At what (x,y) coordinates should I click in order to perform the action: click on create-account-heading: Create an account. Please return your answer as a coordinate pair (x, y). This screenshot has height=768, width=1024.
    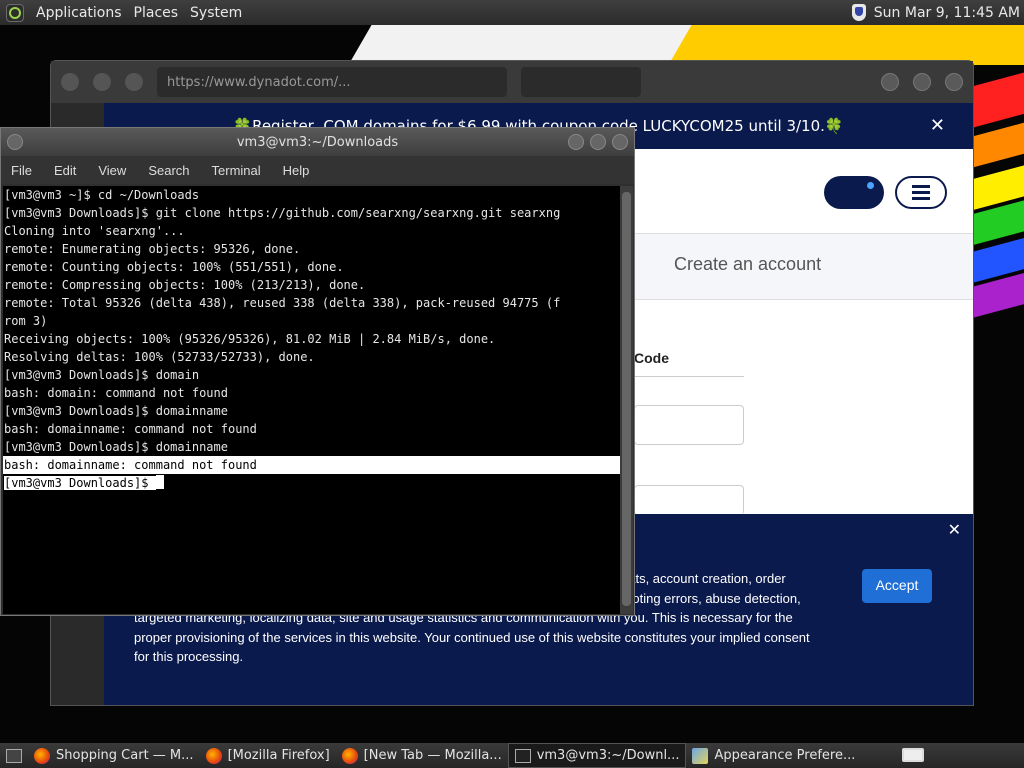
    Looking at the image, I should click on (748, 264).